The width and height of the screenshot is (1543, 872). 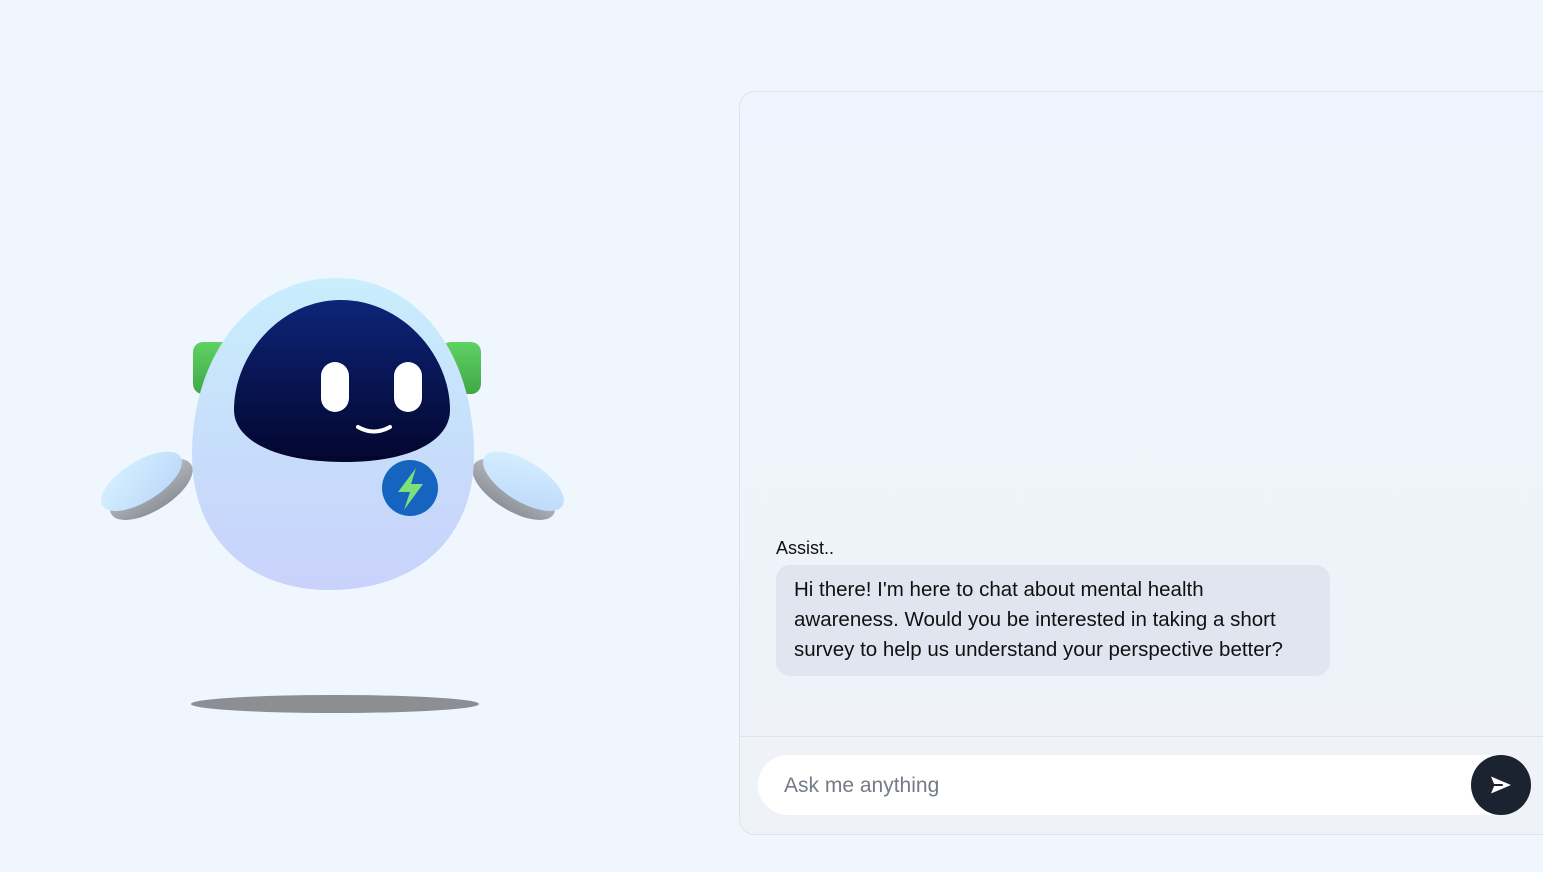 I want to click on robot-arm-right, so click(x=518, y=485).